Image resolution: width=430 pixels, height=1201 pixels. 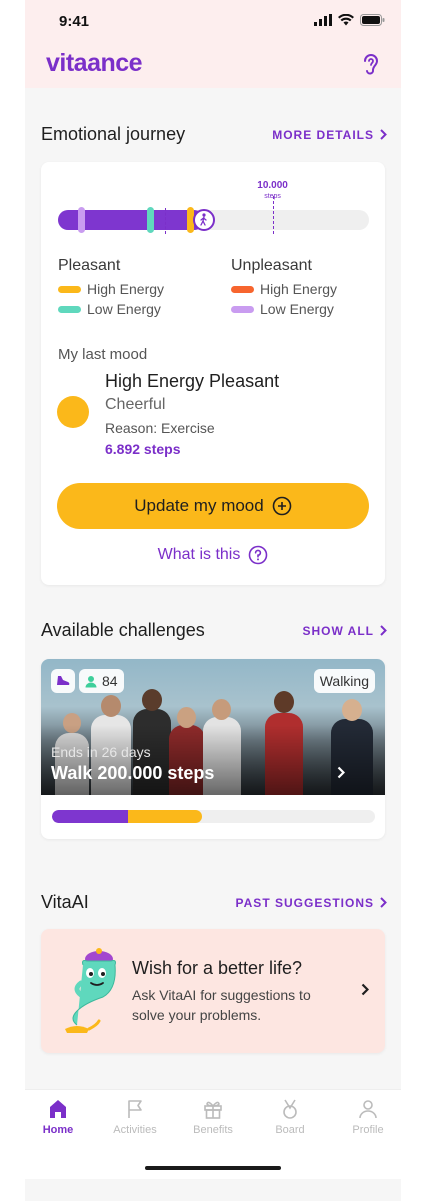 I want to click on walker-icon, so click(x=204, y=220).